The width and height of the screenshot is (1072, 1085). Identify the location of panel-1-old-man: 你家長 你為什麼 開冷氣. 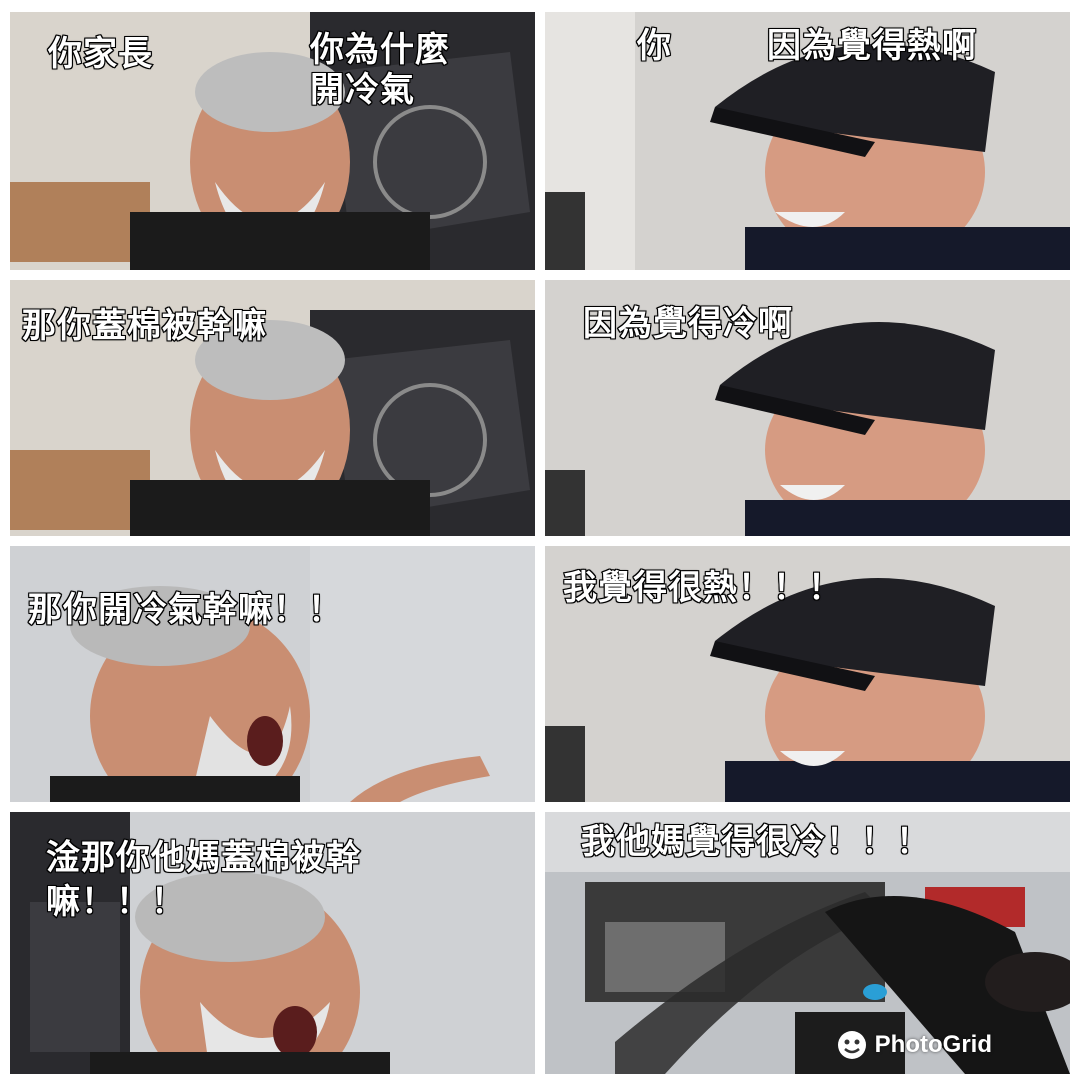
(272, 141).